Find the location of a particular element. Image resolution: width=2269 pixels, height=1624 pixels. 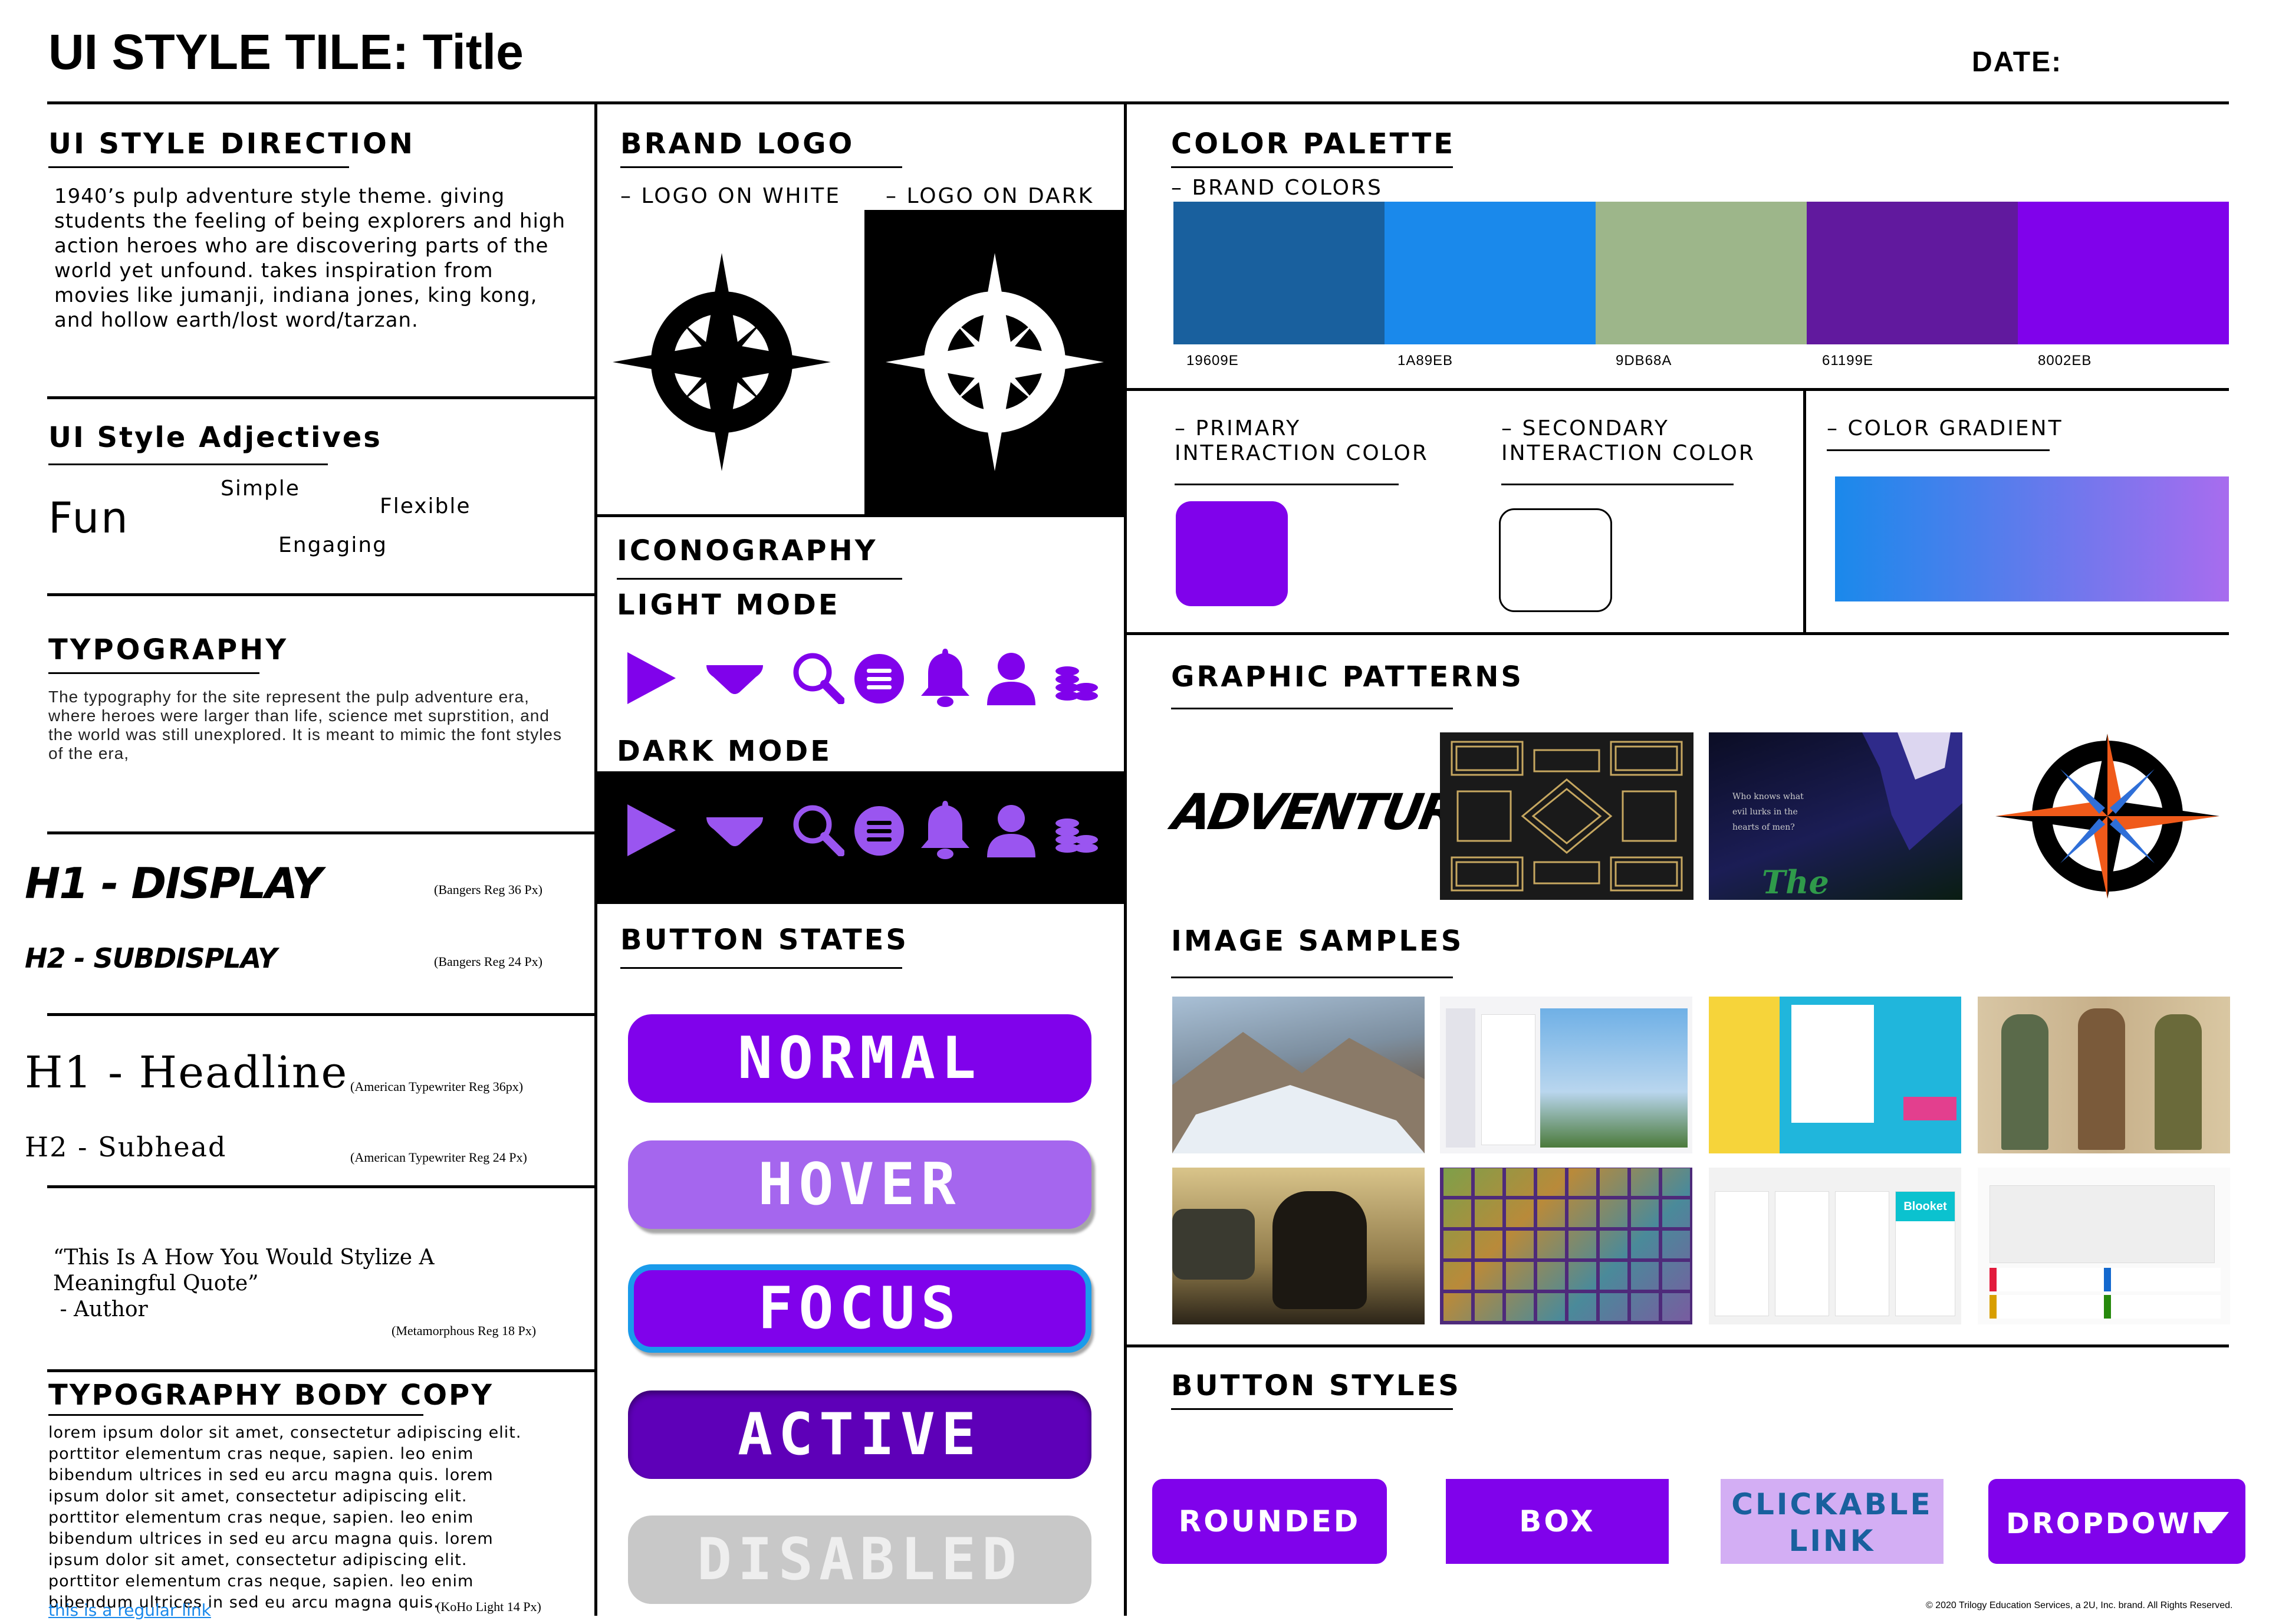

adjective-flexible: Flexible is located at coordinates (426, 506).